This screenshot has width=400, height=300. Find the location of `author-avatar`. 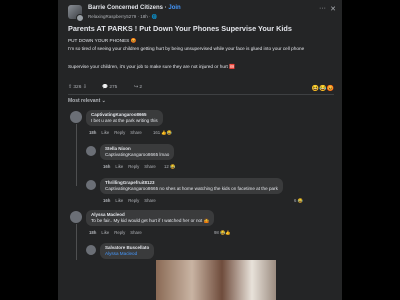

author-avatar is located at coordinates (80, 18).